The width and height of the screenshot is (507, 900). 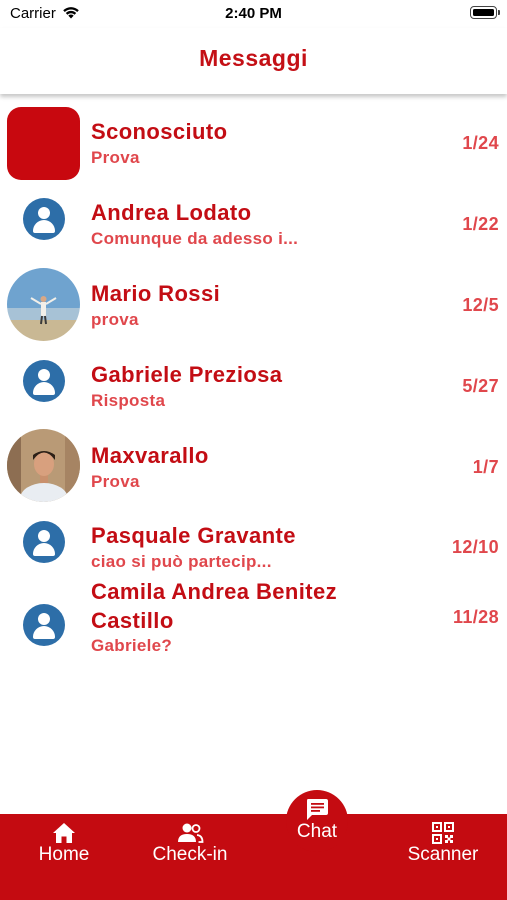 What do you see at coordinates (253, 58) in the screenshot?
I see `page-title: Messaggi` at bounding box center [253, 58].